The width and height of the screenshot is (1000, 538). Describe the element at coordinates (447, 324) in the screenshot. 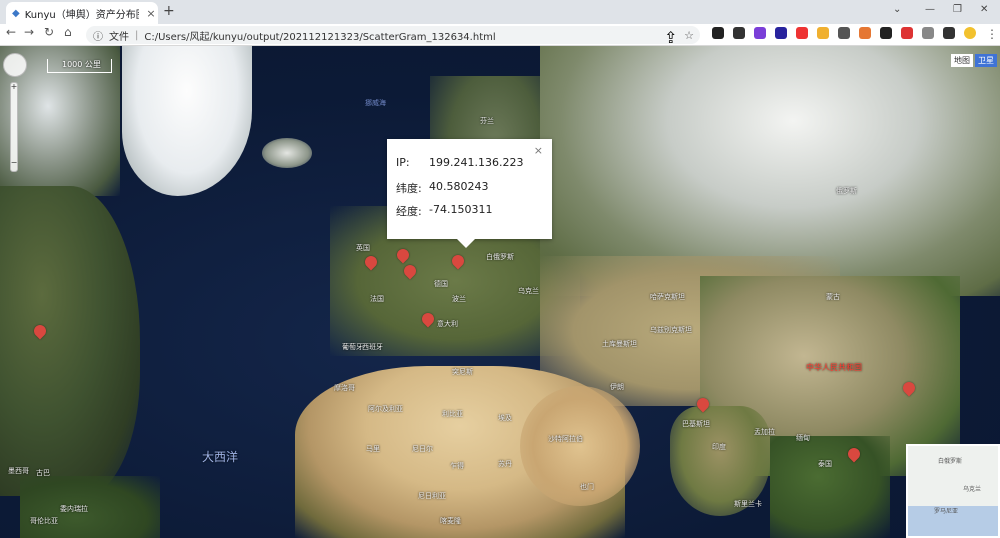

I see `label-italy: 意大利` at that location.